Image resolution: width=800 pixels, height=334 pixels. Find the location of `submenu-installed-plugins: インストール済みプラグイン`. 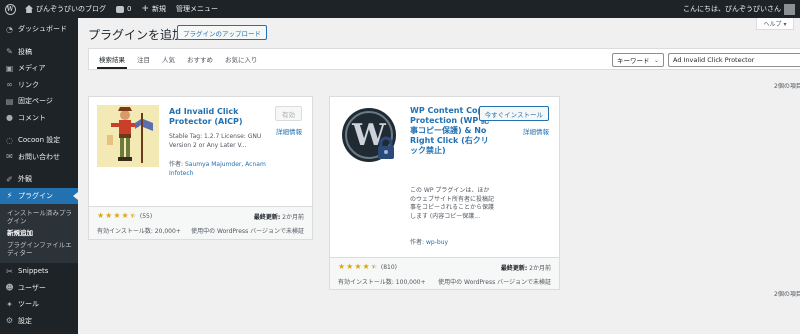

submenu-installed-plugins: インストール済みプラグイン is located at coordinates (39, 217).